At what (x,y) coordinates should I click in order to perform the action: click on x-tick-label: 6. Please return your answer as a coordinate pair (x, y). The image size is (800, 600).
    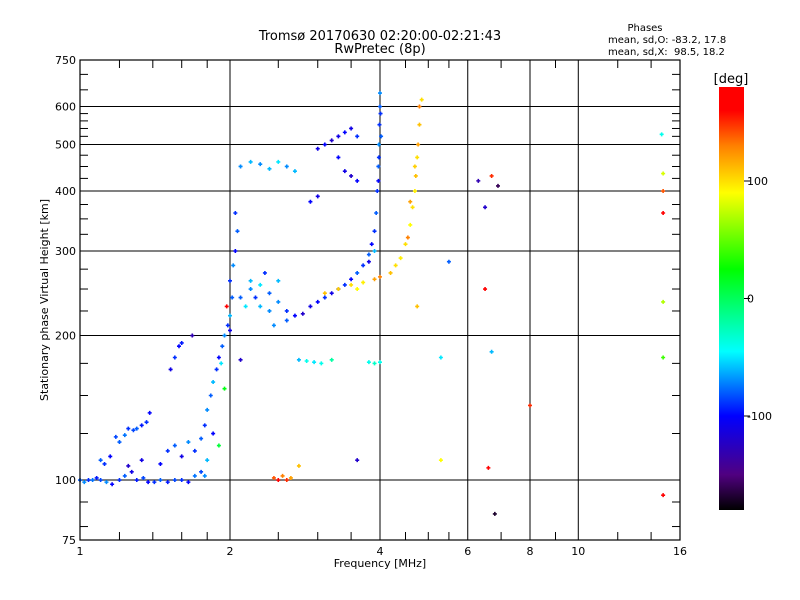
    Looking at the image, I should click on (467, 551).